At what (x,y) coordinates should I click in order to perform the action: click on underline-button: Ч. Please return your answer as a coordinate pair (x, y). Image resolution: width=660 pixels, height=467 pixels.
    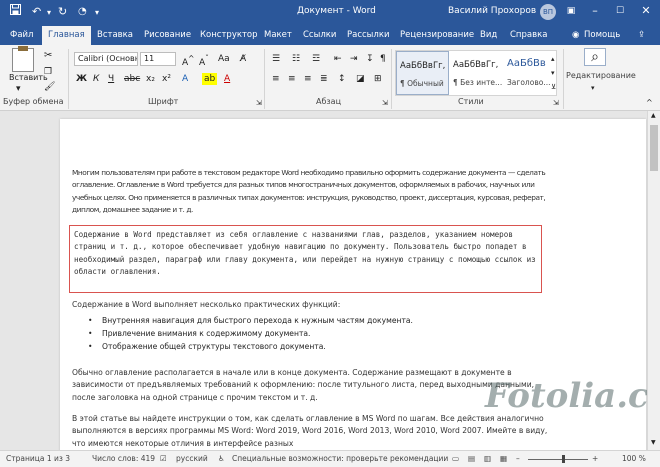
    Looking at the image, I should click on (111, 79).